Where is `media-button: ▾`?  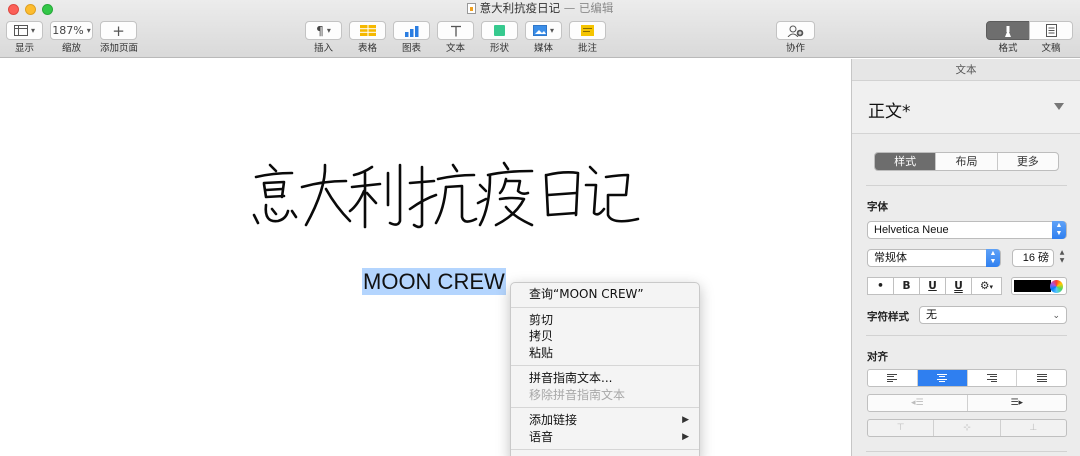
media-button: ▾ is located at coordinates (543, 30).